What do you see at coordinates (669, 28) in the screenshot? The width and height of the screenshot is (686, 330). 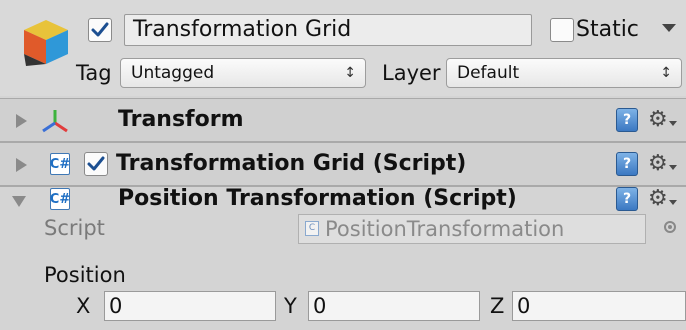 I see `static-dropdown-arrow-icon` at bounding box center [669, 28].